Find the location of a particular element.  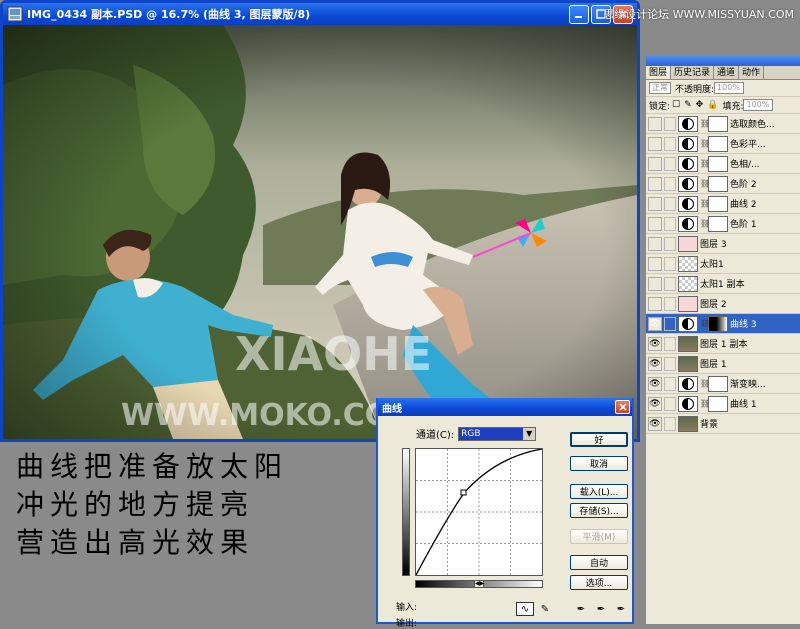

lock-transparency-icon: ☐ is located at coordinates (676, 105).